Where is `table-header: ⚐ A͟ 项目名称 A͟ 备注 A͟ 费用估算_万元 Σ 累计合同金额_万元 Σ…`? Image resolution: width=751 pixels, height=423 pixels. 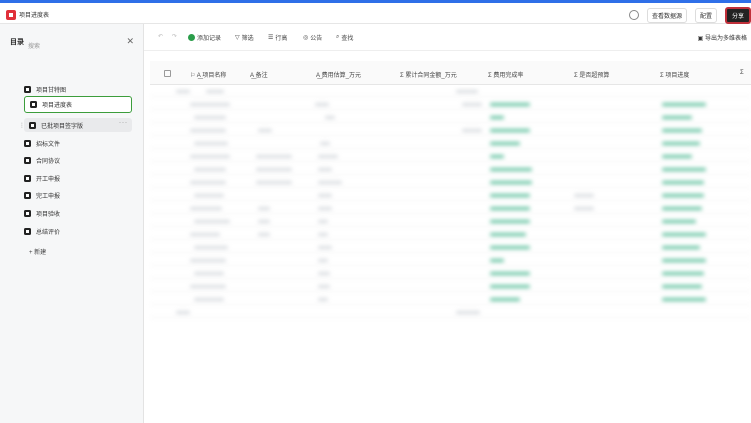 table-header: ⚐ A͟ 项目名称 A͟ 备注 A͟ 费用估算_万元 Σ 累计合同金额_万元 Σ… is located at coordinates (450, 73).